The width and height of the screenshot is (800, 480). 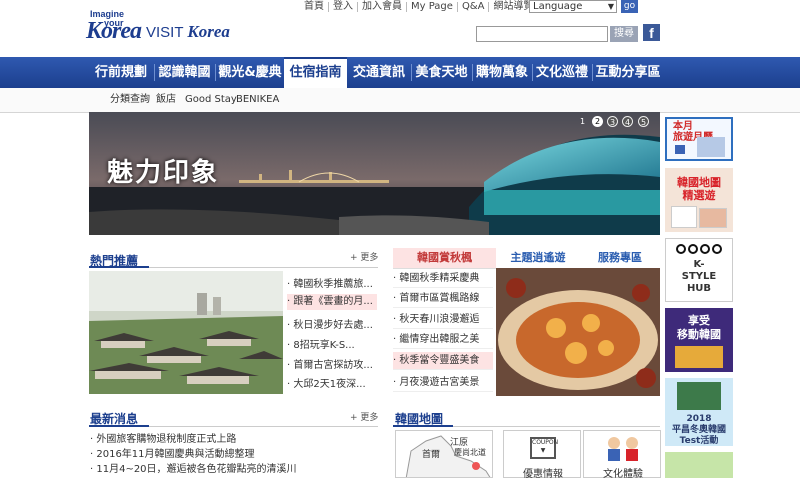 I want to click on language-select: Language ▼, so click(x=573, y=6).